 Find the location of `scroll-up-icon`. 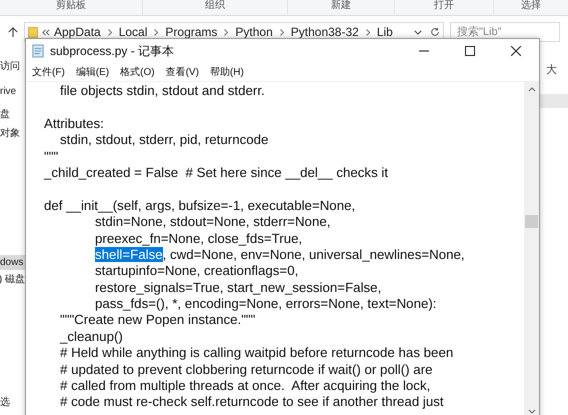

scroll-up-icon is located at coordinates (532, 89).